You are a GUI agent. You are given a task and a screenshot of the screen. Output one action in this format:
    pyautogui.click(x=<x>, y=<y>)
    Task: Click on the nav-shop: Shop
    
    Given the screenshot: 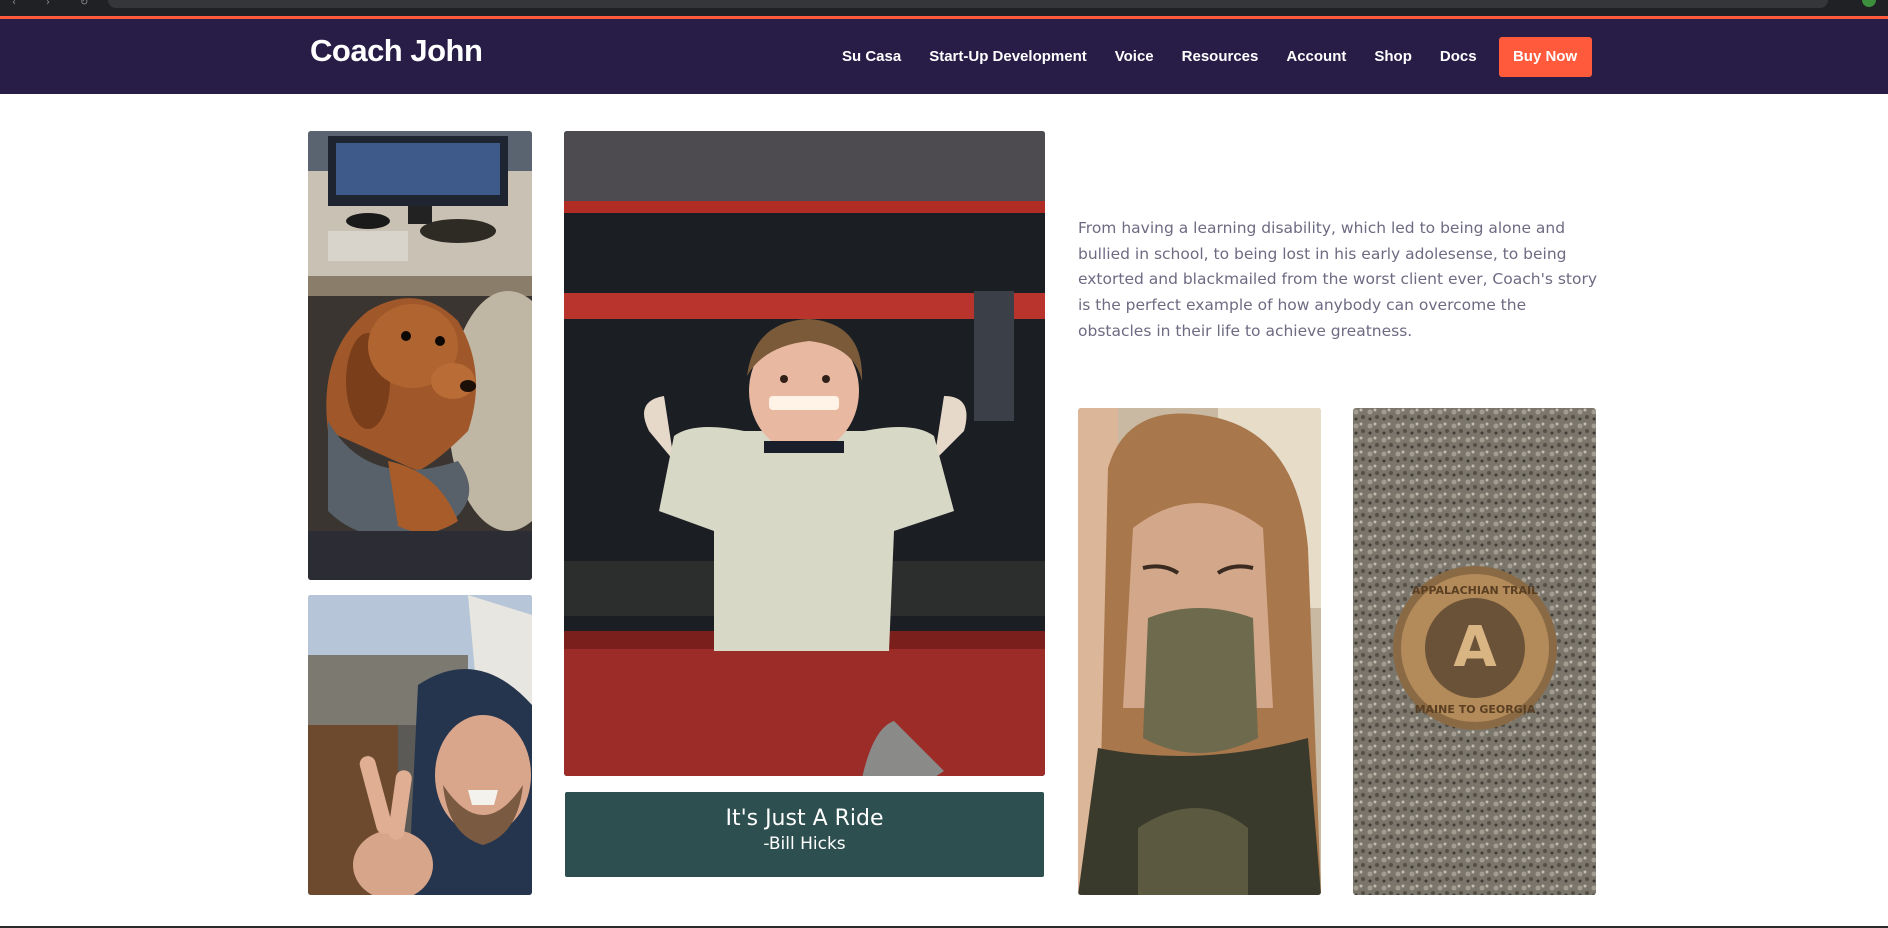 What is the action you would take?
    pyautogui.click(x=1393, y=56)
    